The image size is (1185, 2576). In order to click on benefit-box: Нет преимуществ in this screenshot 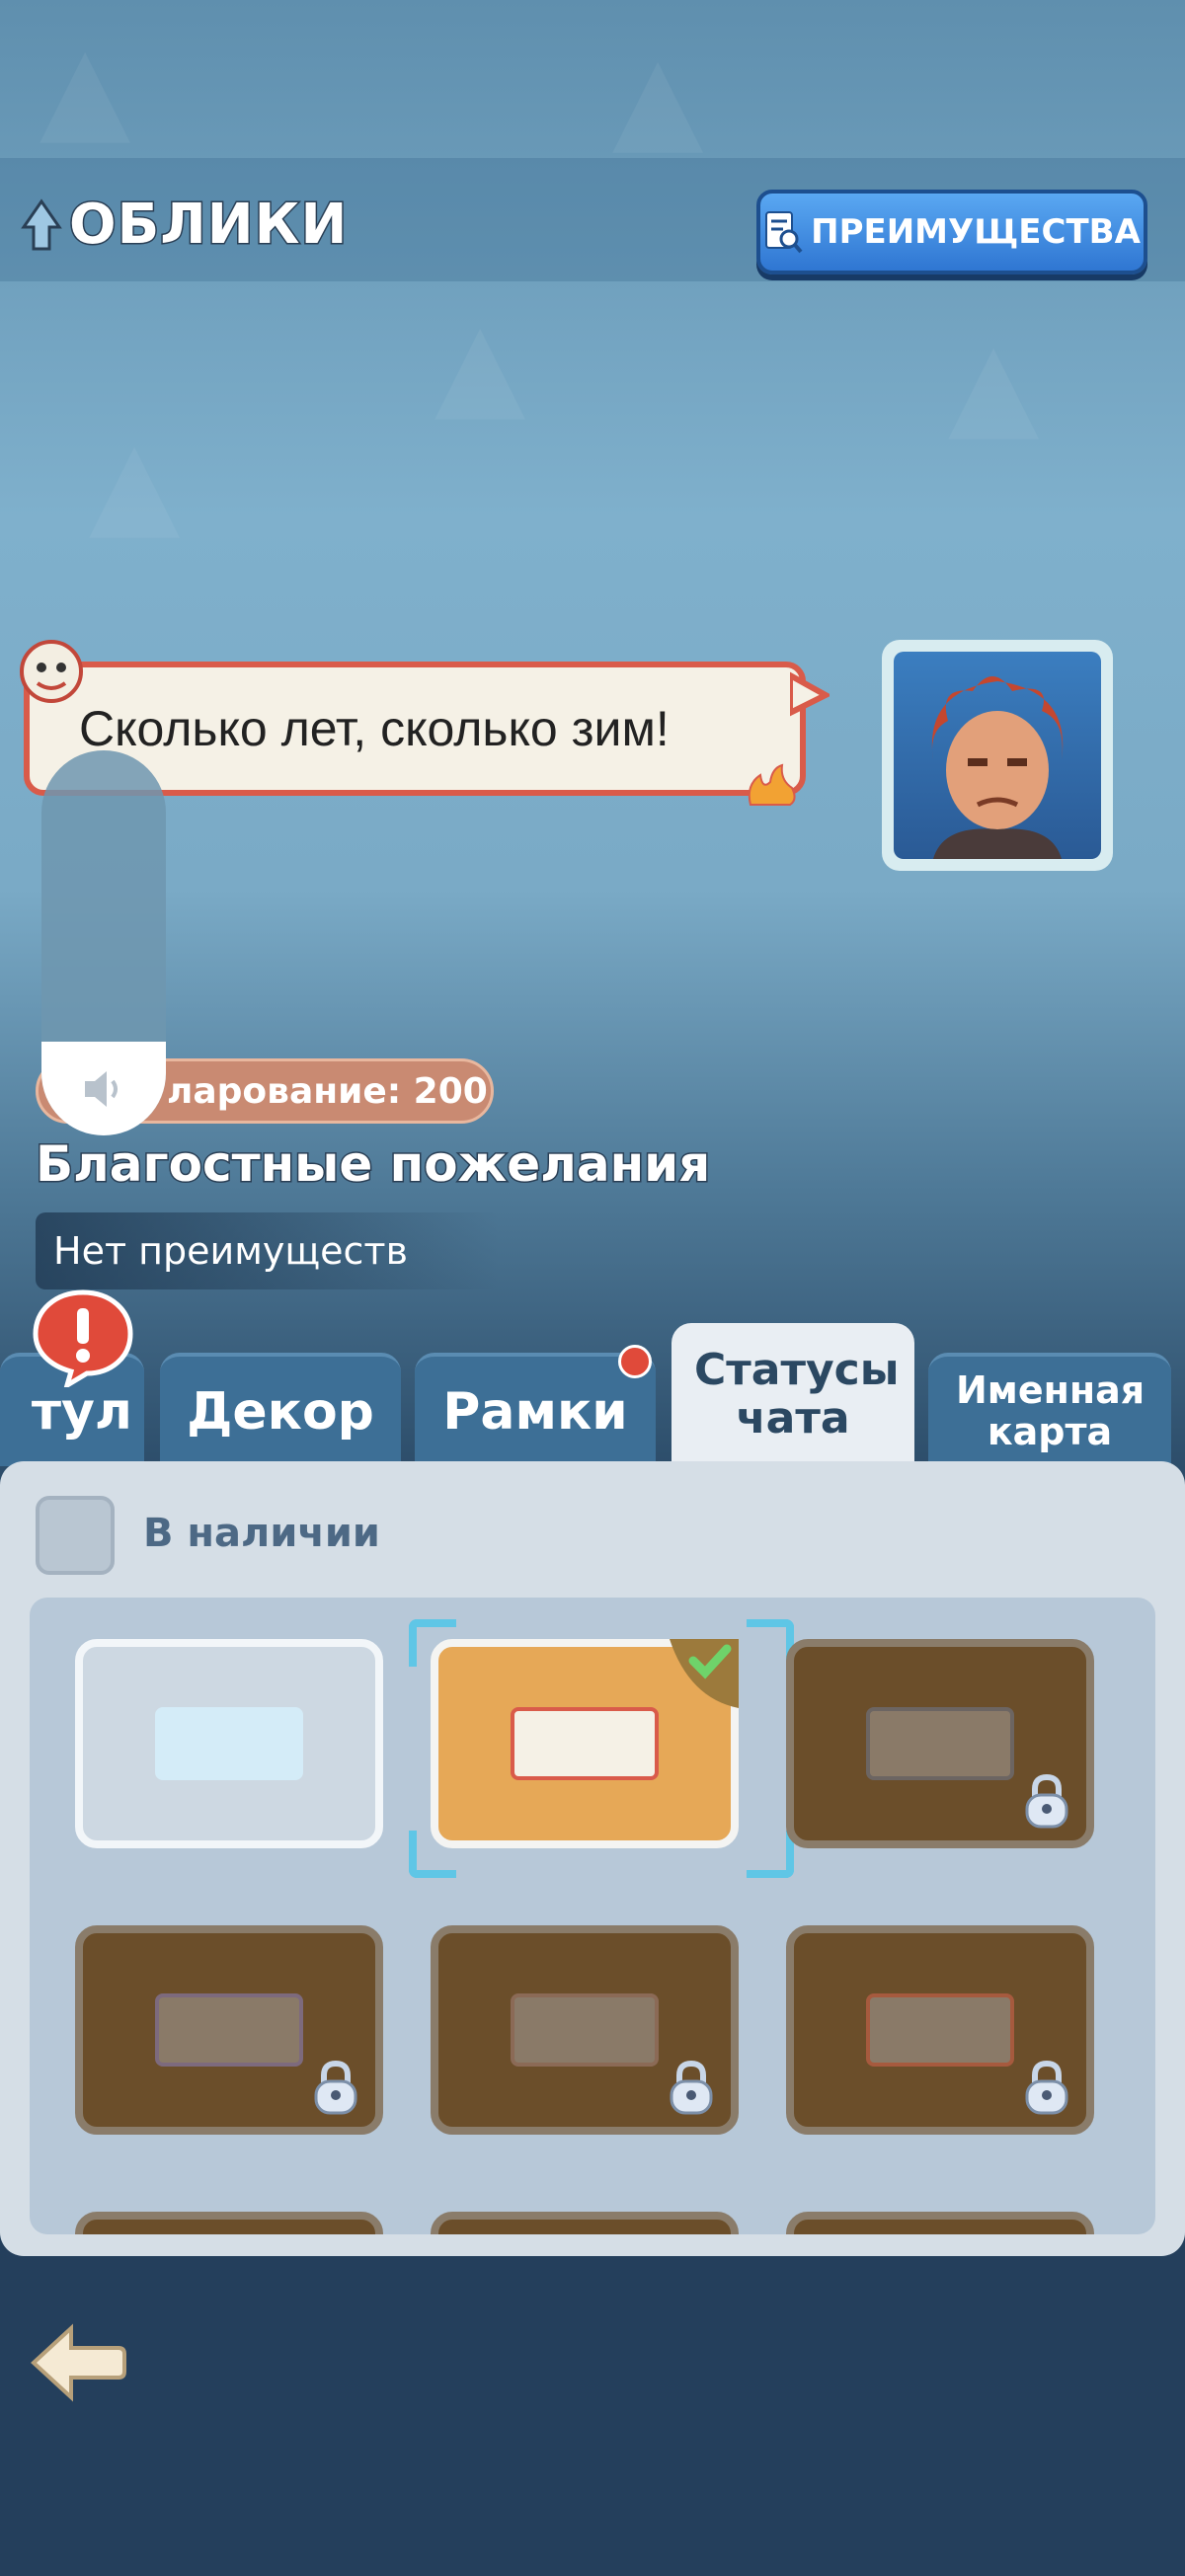, I will do `click(268, 1250)`.